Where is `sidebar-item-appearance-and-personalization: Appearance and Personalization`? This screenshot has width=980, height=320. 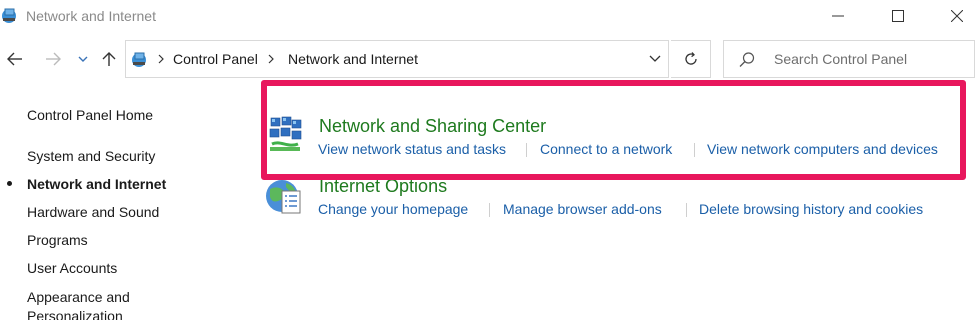
sidebar-item-appearance-and-personalization: Appearance and Personalization is located at coordinates (97, 304).